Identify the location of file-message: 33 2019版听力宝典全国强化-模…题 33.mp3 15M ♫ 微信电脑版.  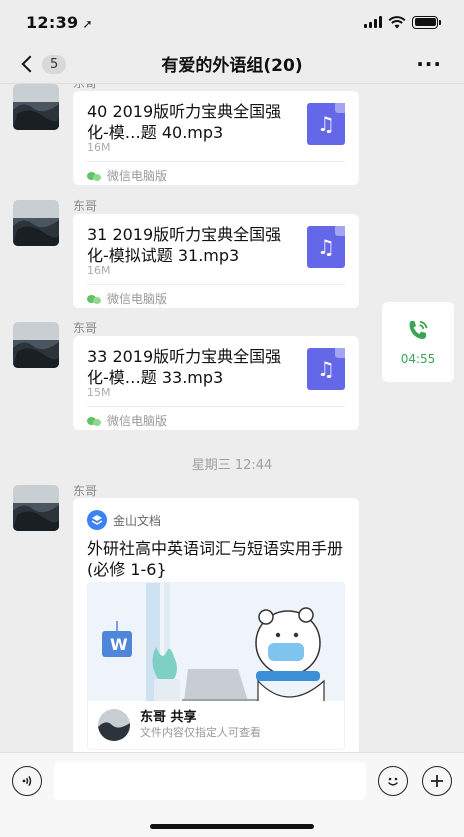
(216, 383).